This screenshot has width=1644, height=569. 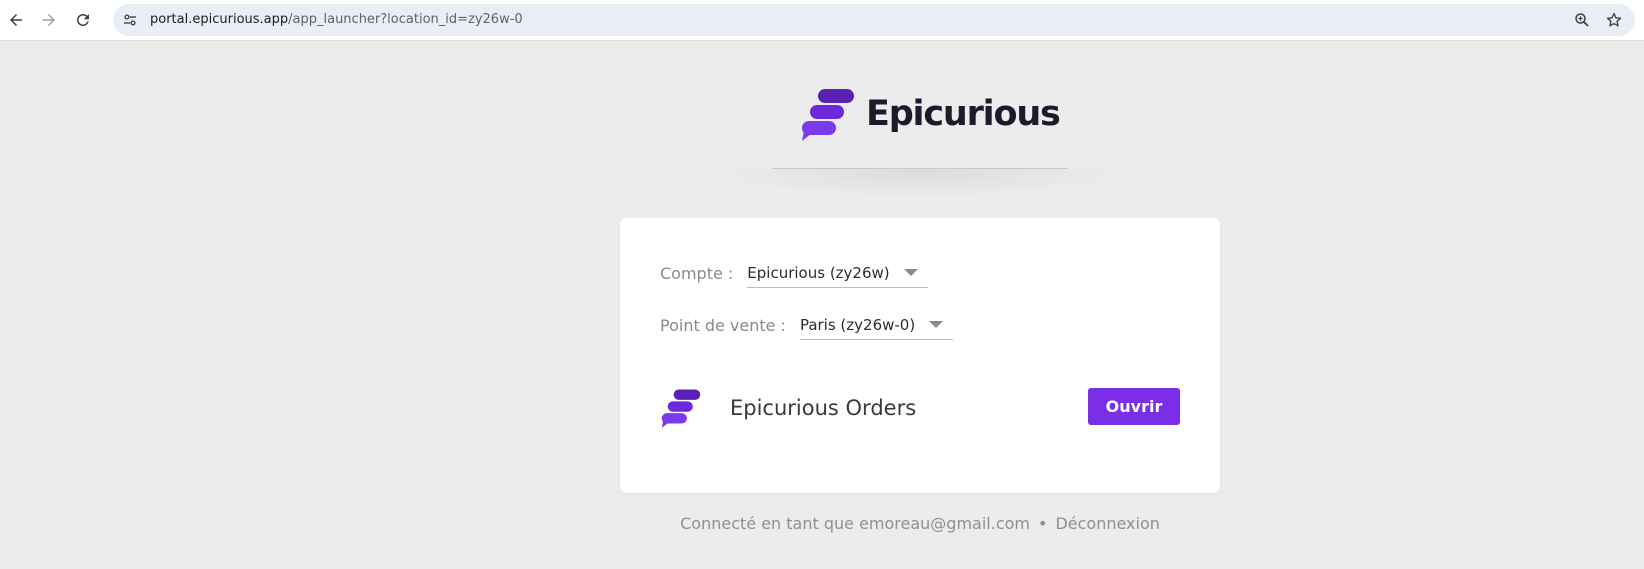 What do you see at coordinates (130, 20) in the screenshot?
I see `tune-icon` at bounding box center [130, 20].